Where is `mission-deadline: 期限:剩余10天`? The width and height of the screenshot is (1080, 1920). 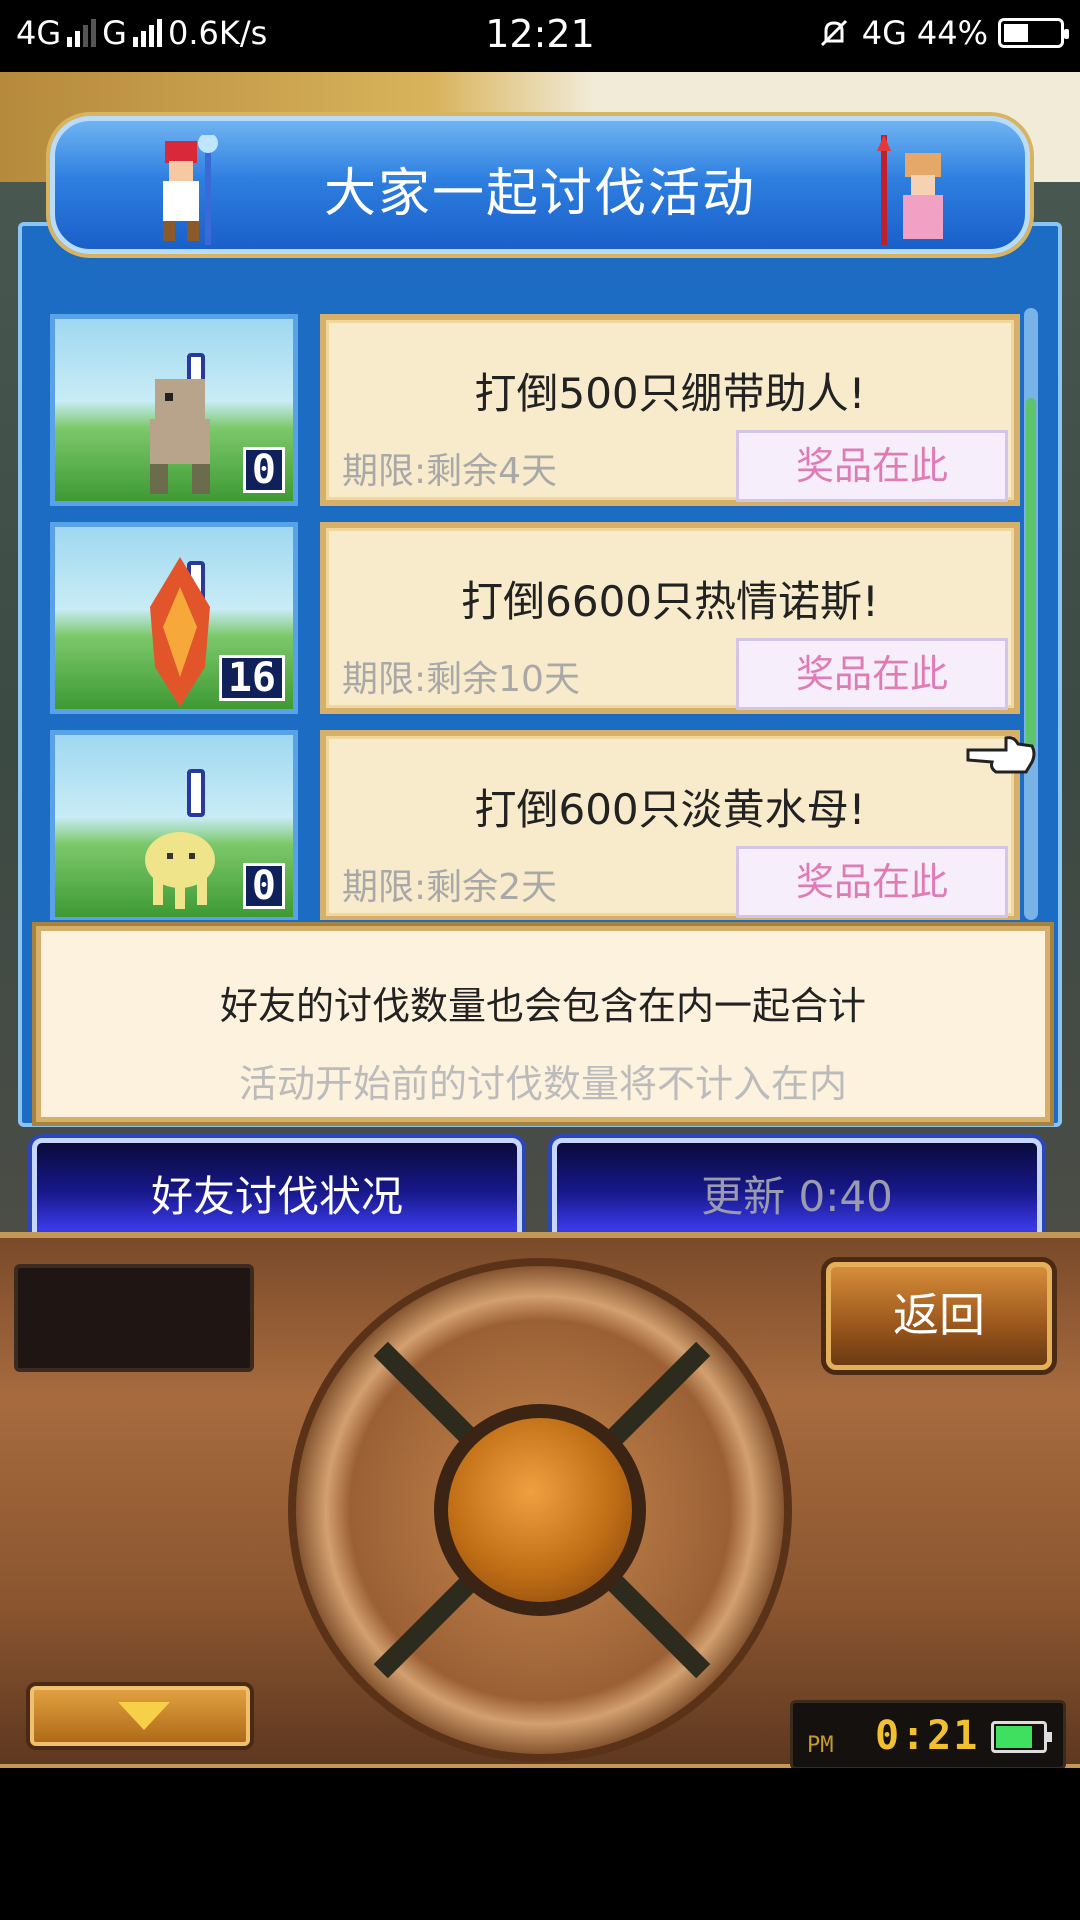 mission-deadline: 期限:剩余10天 is located at coordinates (461, 679).